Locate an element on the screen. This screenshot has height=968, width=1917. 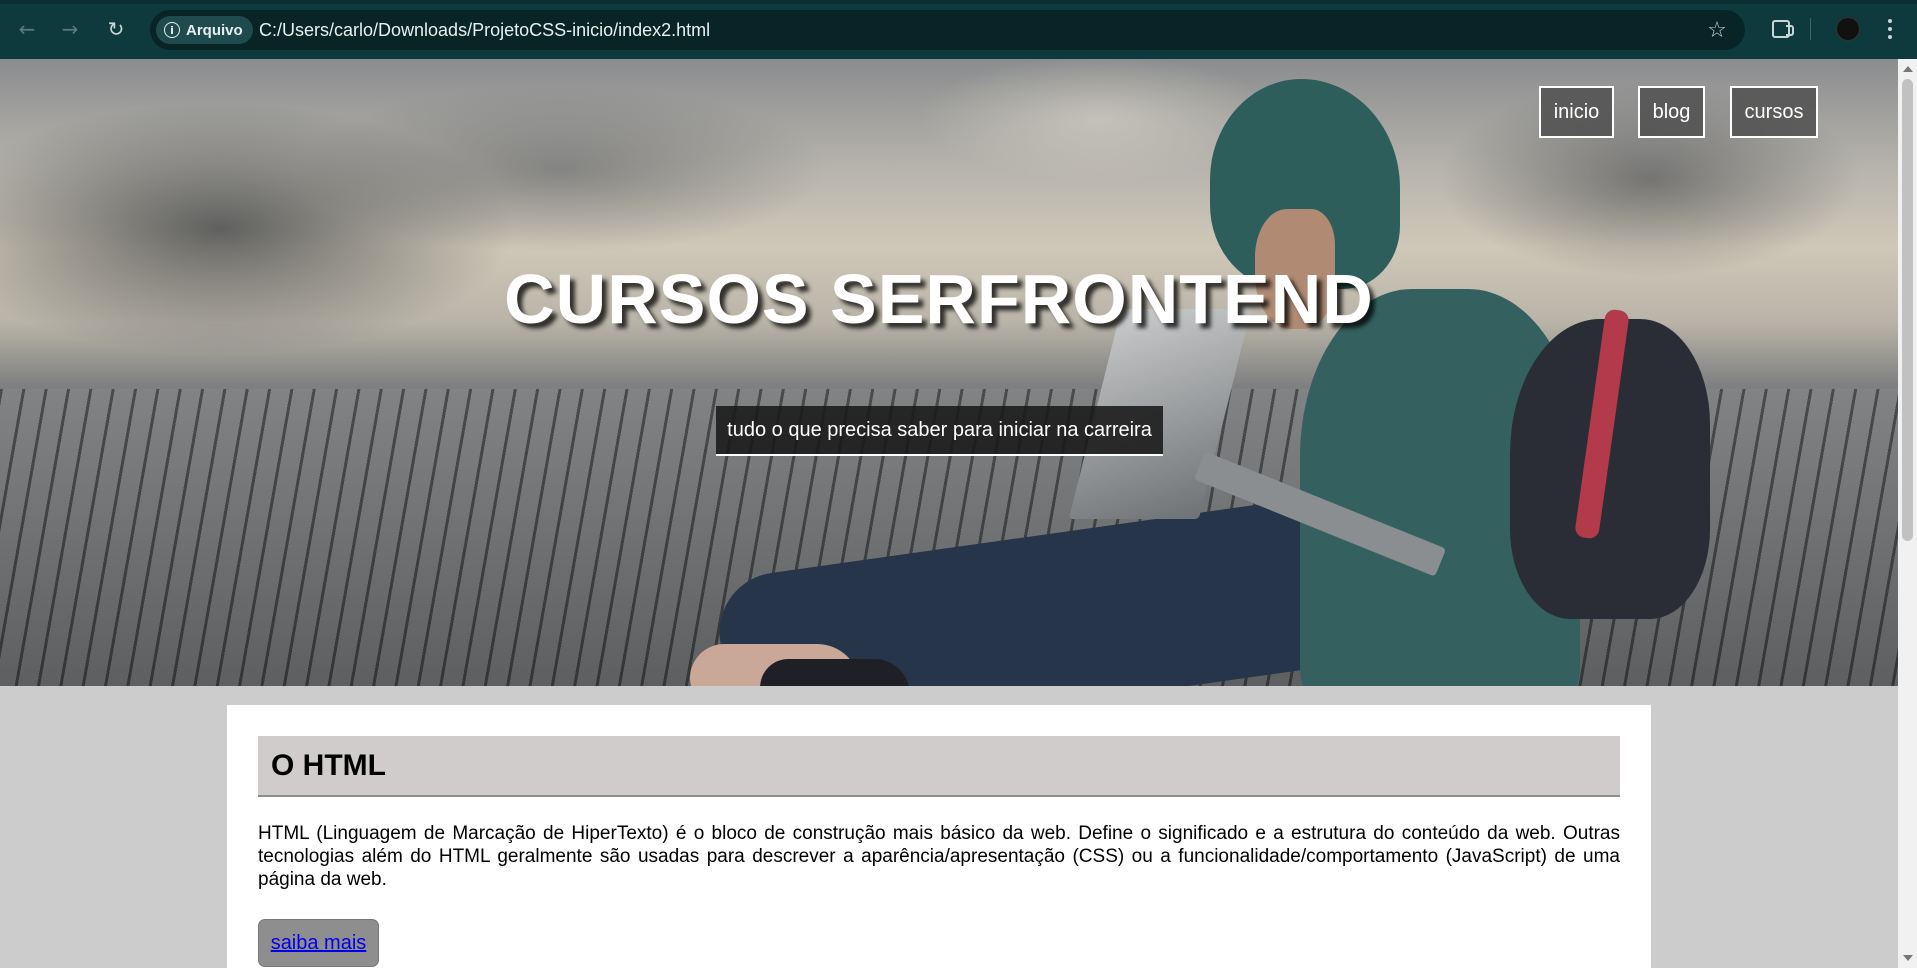
section-heading: O HTML is located at coordinates (939, 766).